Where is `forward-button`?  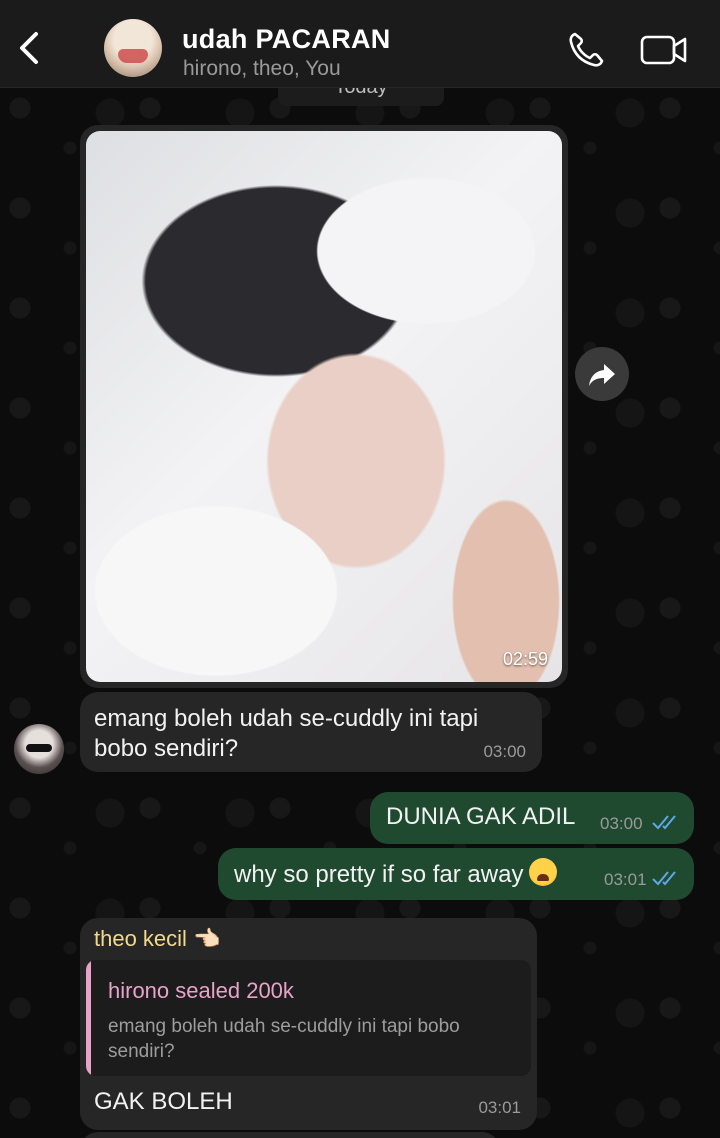
forward-button is located at coordinates (602, 374).